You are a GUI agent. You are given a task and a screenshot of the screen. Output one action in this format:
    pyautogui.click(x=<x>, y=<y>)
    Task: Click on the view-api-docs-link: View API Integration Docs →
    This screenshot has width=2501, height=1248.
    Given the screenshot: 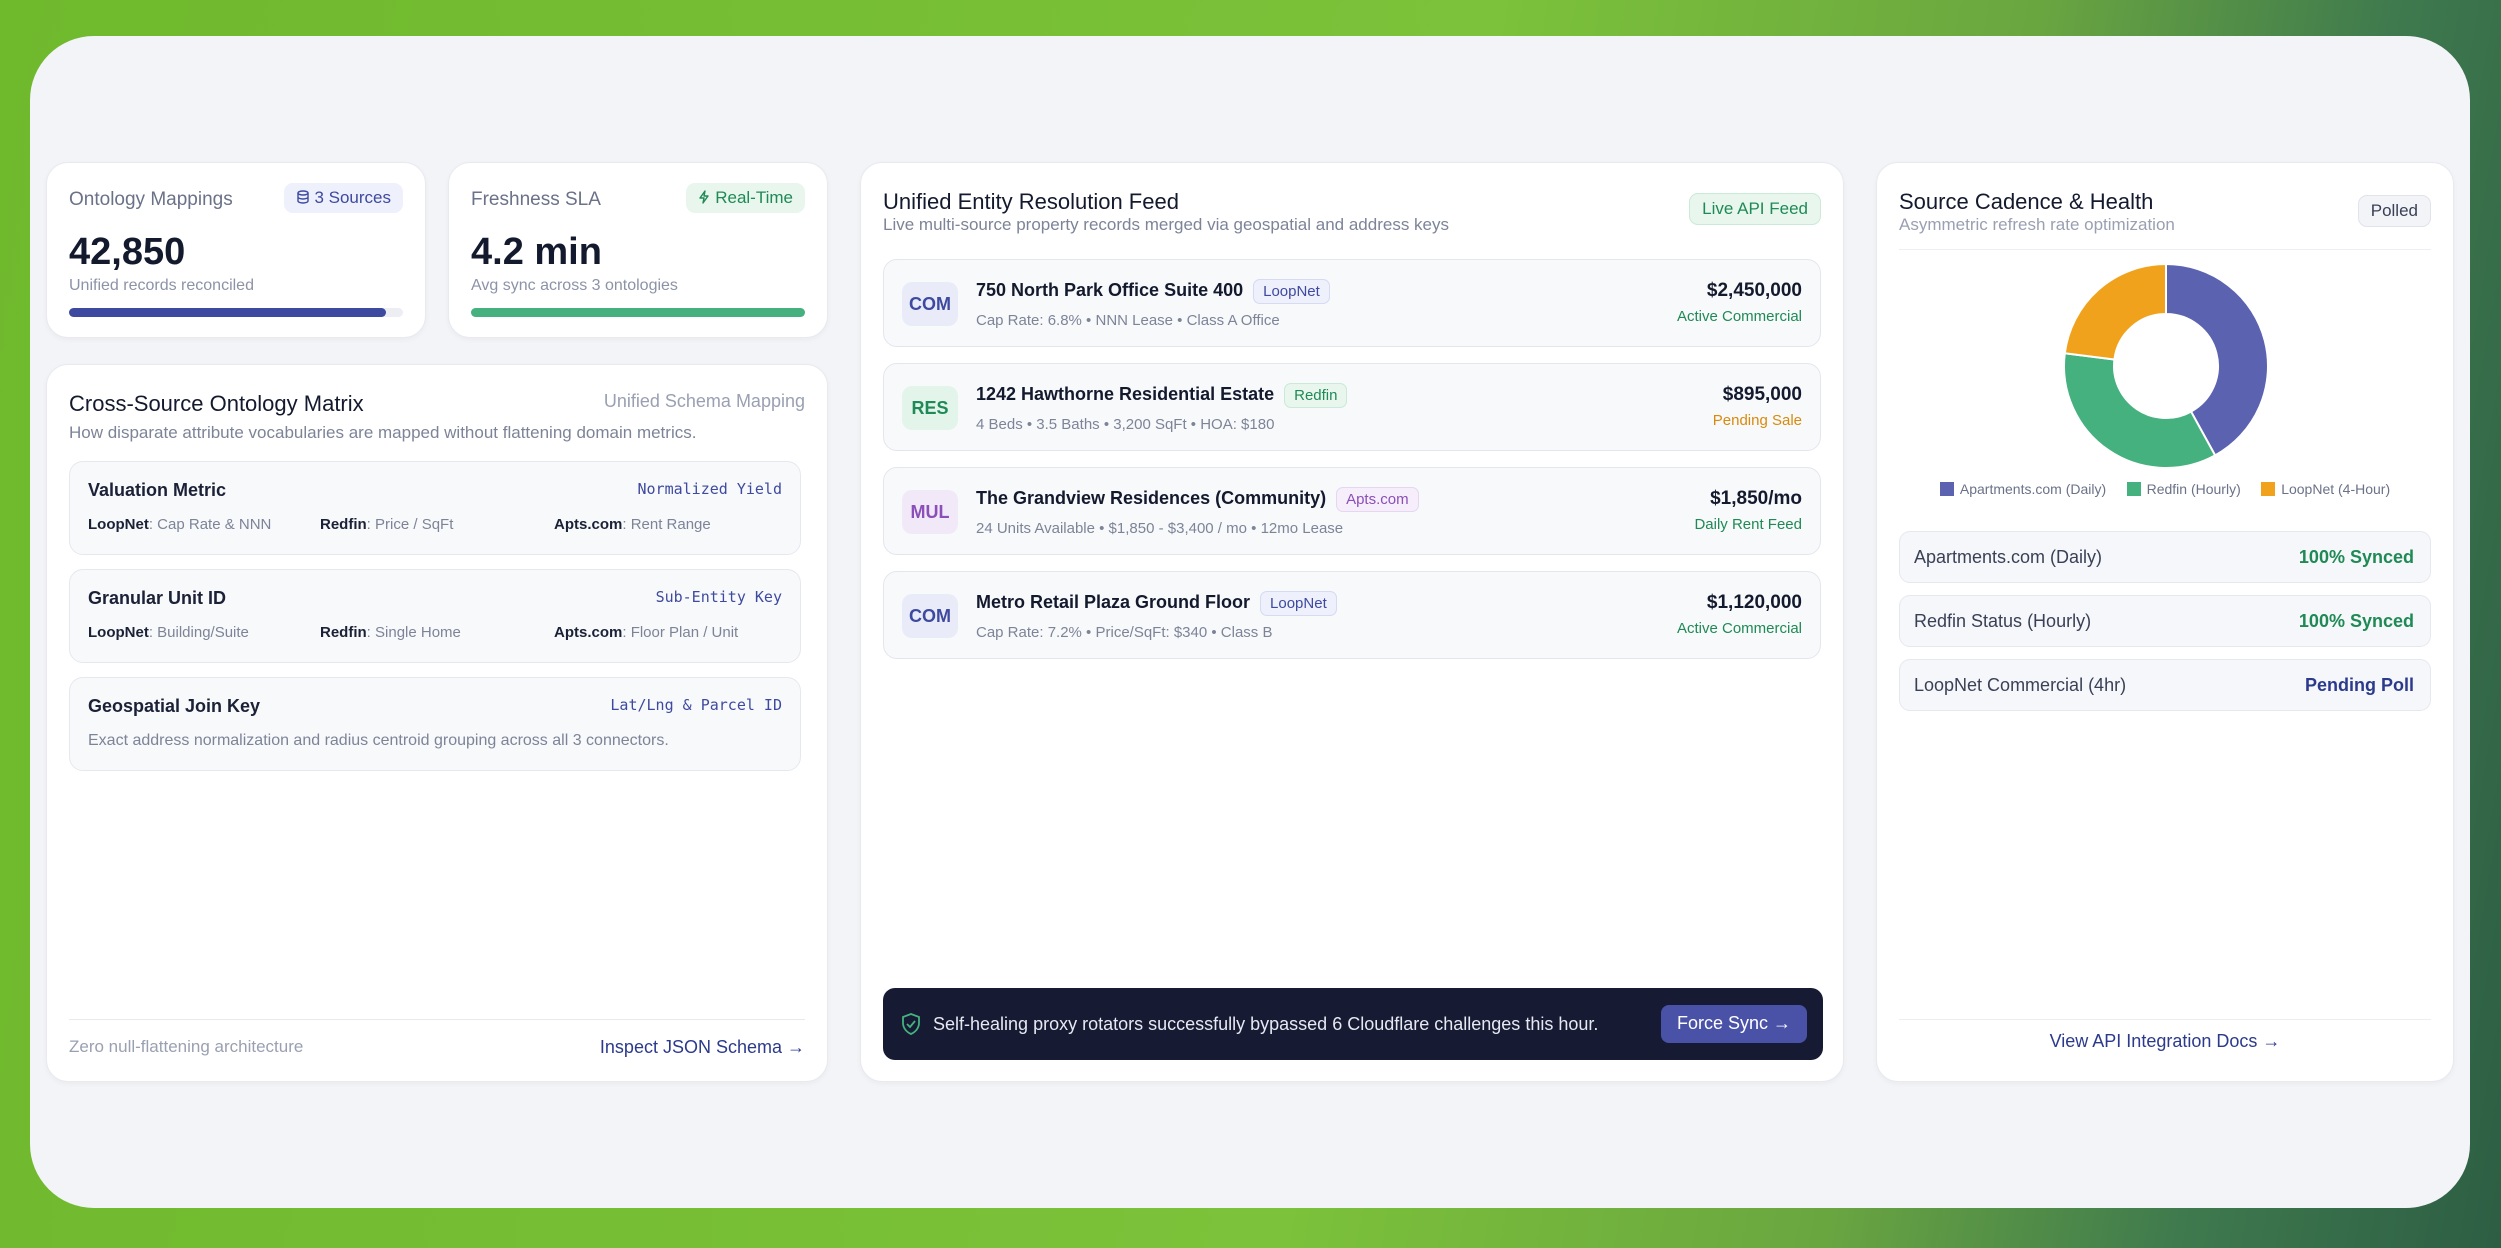 What is the action you would take?
    pyautogui.click(x=2165, y=1041)
    